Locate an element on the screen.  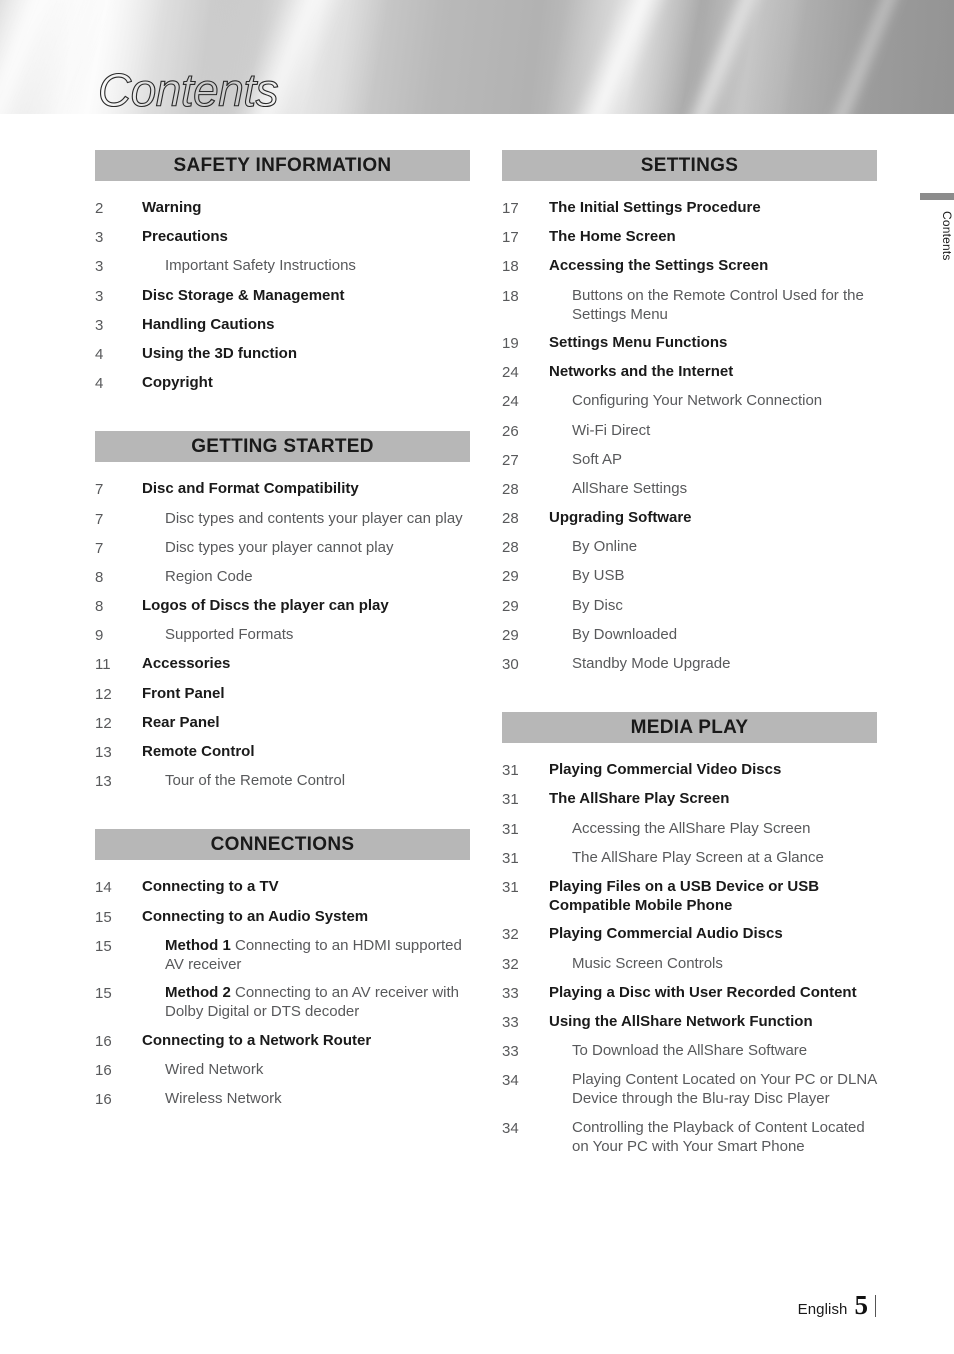
toc-entry: 32 Music Screen Controls is located at coordinates (689, 964).